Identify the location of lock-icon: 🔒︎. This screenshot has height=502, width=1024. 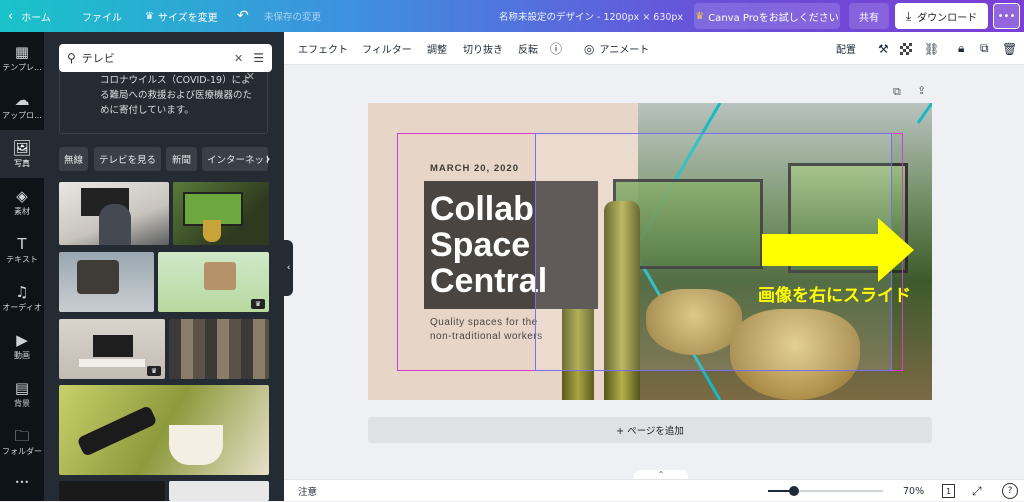
(961, 48).